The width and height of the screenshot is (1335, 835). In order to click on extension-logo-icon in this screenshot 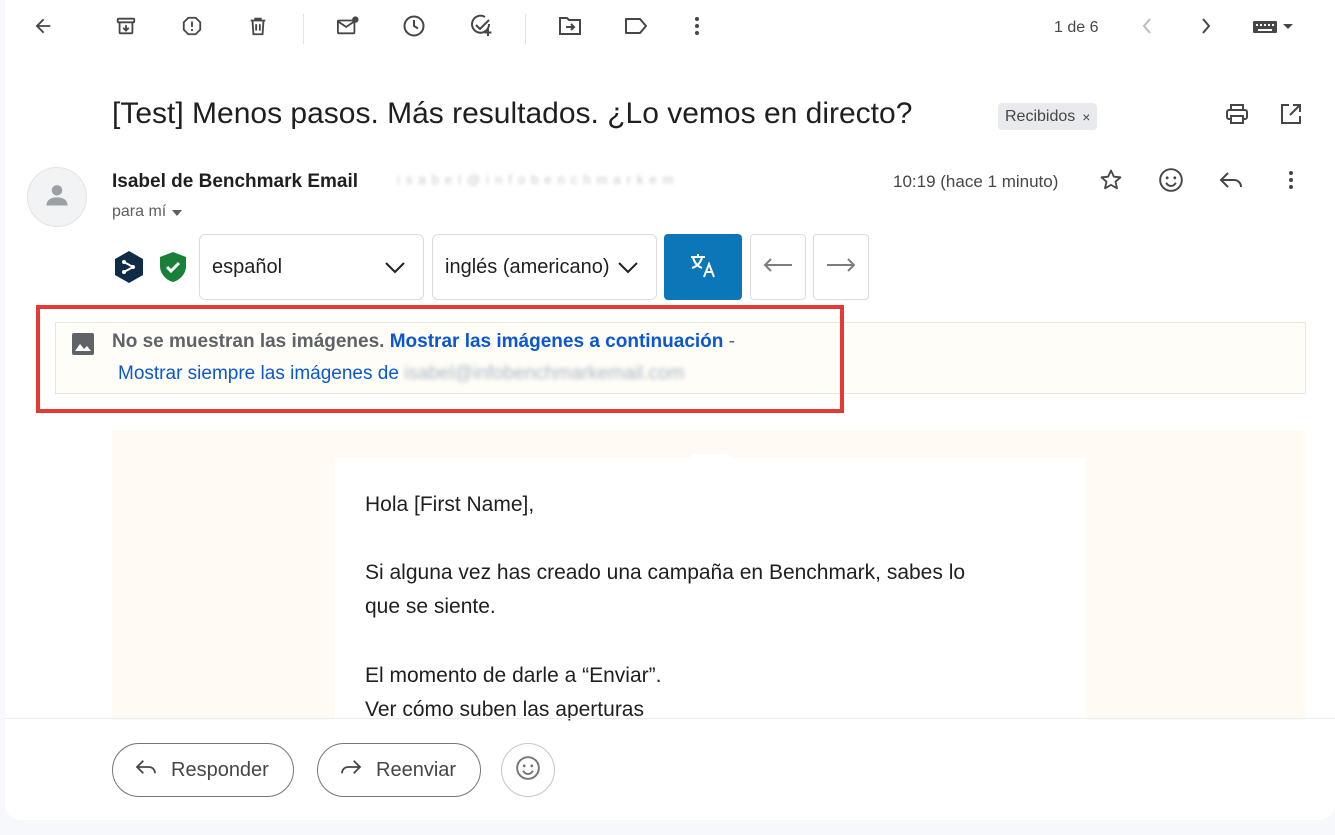, I will do `click(129, 268)`.